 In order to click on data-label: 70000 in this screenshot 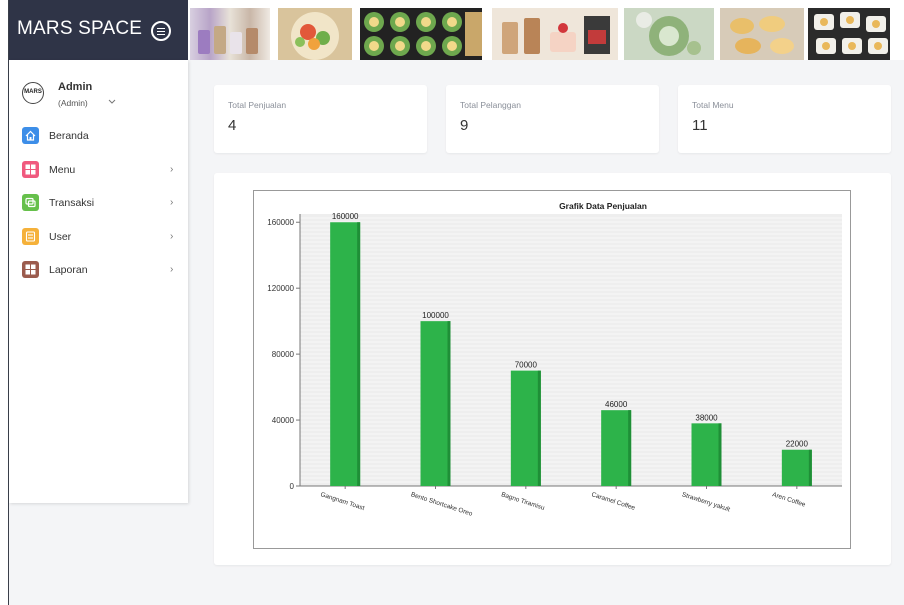, I will do `click(526, 365)`.